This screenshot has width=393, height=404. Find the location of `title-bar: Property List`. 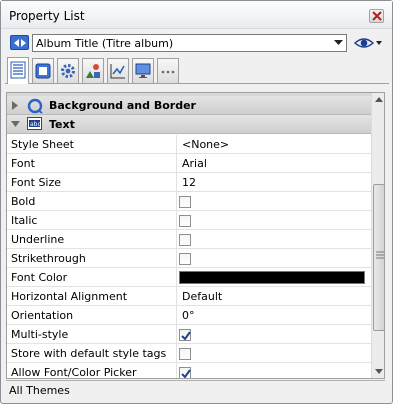

title-bar: Property List is located at coordinates (196, 15).